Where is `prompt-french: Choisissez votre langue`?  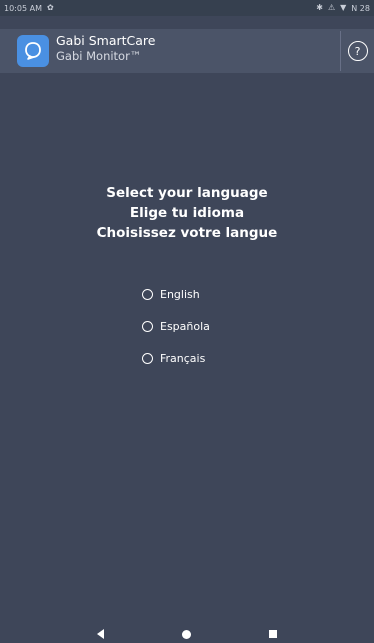
prompt-french: Choisissez votre langue is located at coordinates (187, 233).